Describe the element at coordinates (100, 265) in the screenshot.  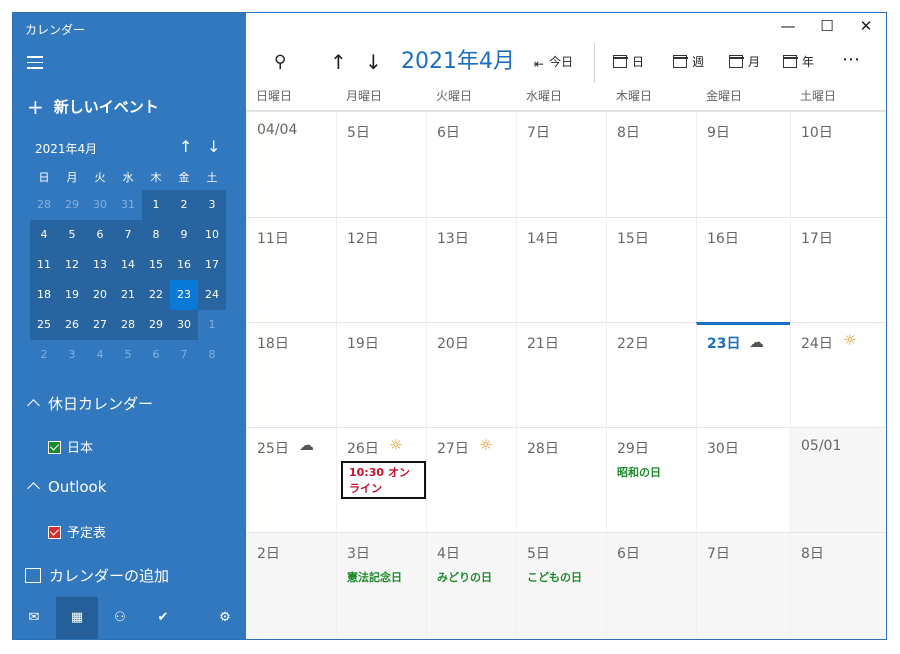
I see `mini-calendar-day: 13` at that location.